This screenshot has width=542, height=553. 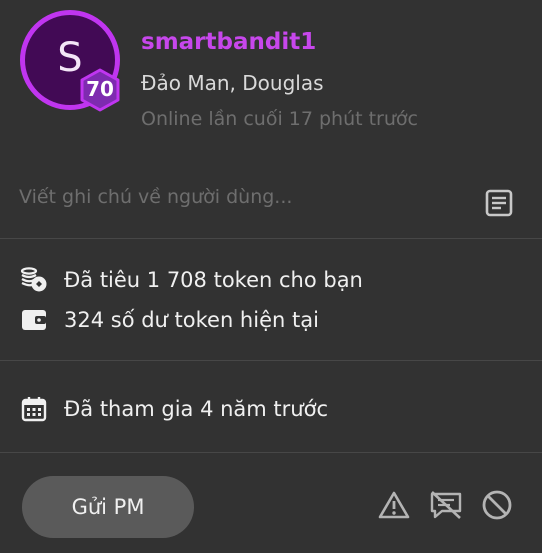 I want to click on joined-row: Đã tham gia 4 năm trước, so click(x=174, y=409).